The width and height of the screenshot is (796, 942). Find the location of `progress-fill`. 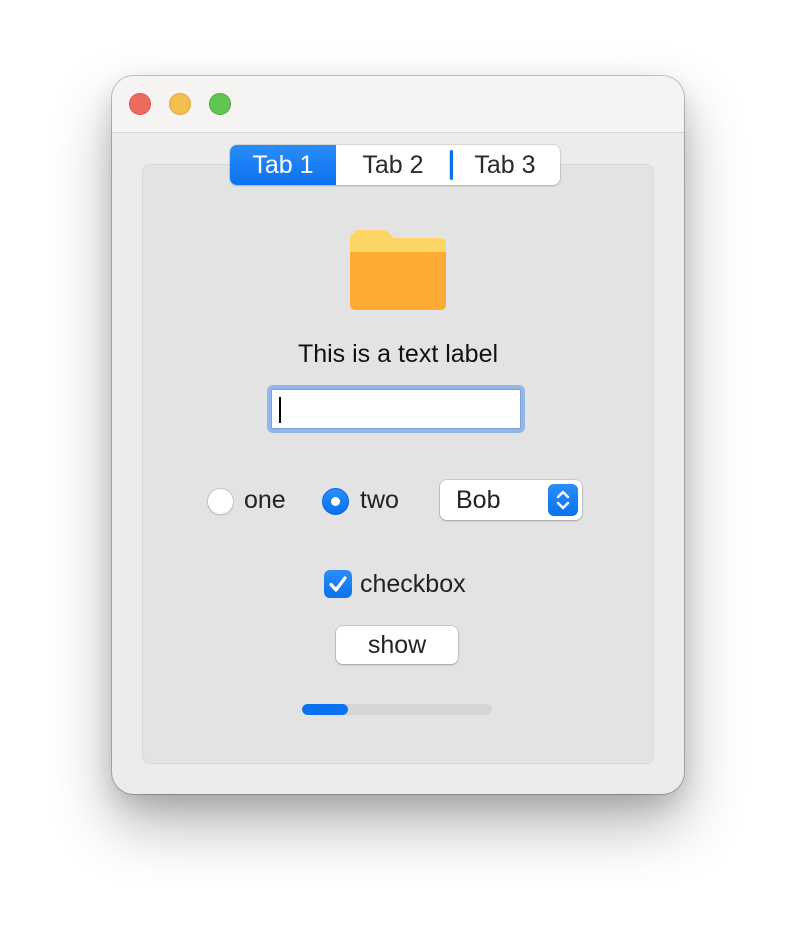

progress-fill is located at coordinates (325, 709).